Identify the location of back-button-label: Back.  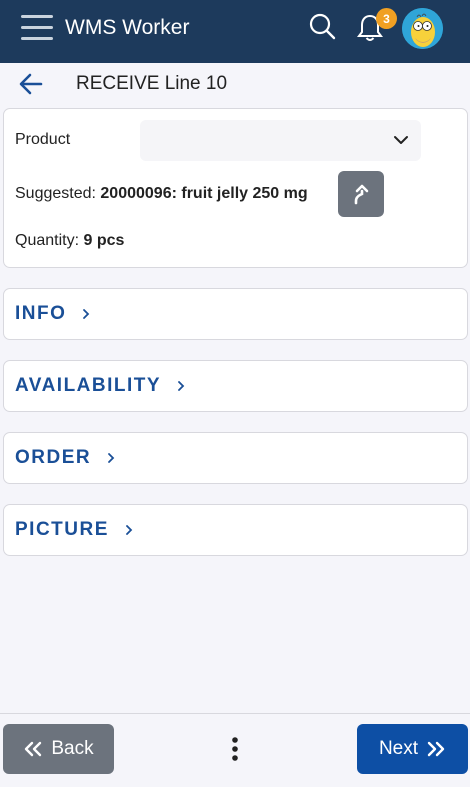
(72, 748).